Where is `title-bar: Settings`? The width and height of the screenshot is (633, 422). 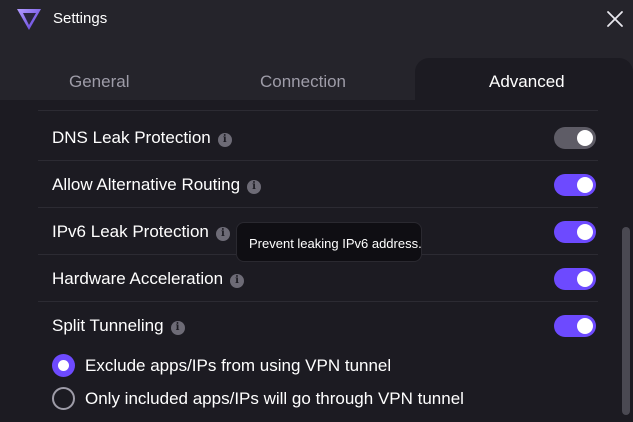
title-bar: Settings is located at coordinates (316, 19).